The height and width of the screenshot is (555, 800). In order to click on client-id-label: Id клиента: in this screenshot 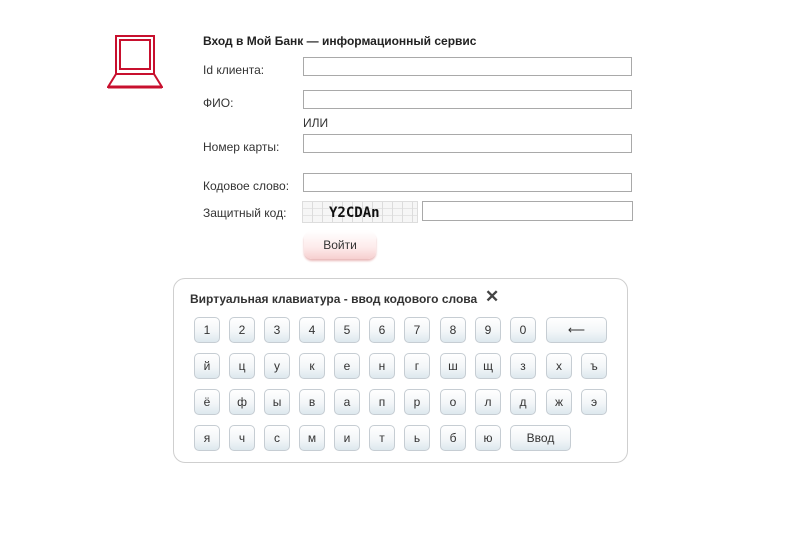, I will do `click(234, 70)`.